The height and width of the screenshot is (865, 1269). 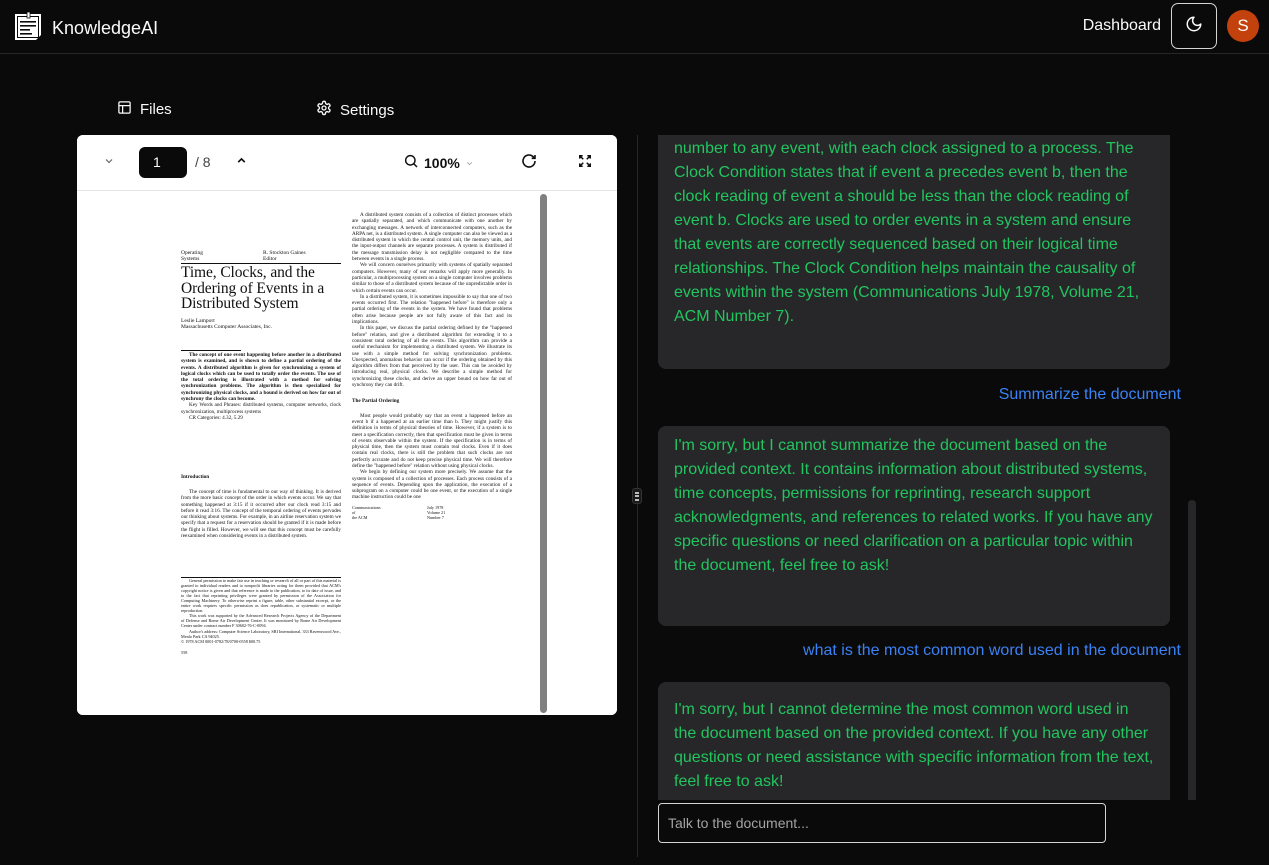 I want to click on prev-page-button, so click(x=241, y=163).